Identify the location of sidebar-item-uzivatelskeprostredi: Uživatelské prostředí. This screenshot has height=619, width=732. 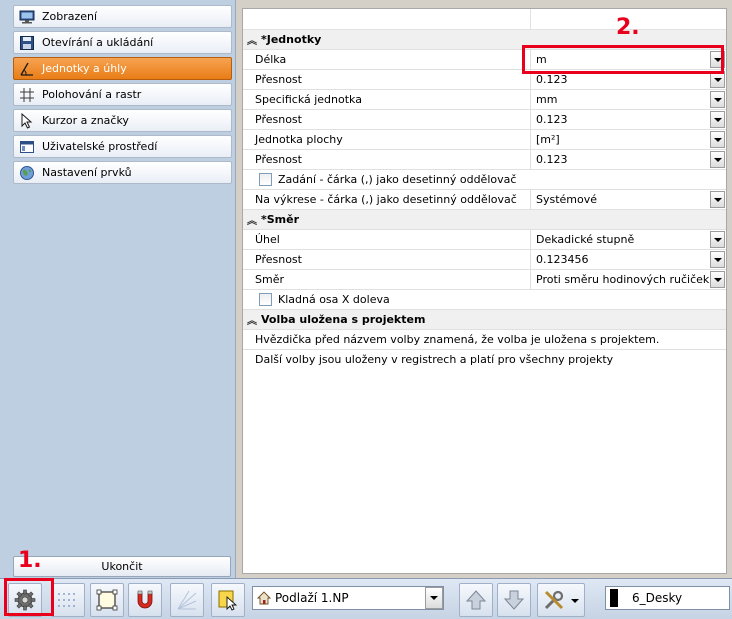
(122, 146).